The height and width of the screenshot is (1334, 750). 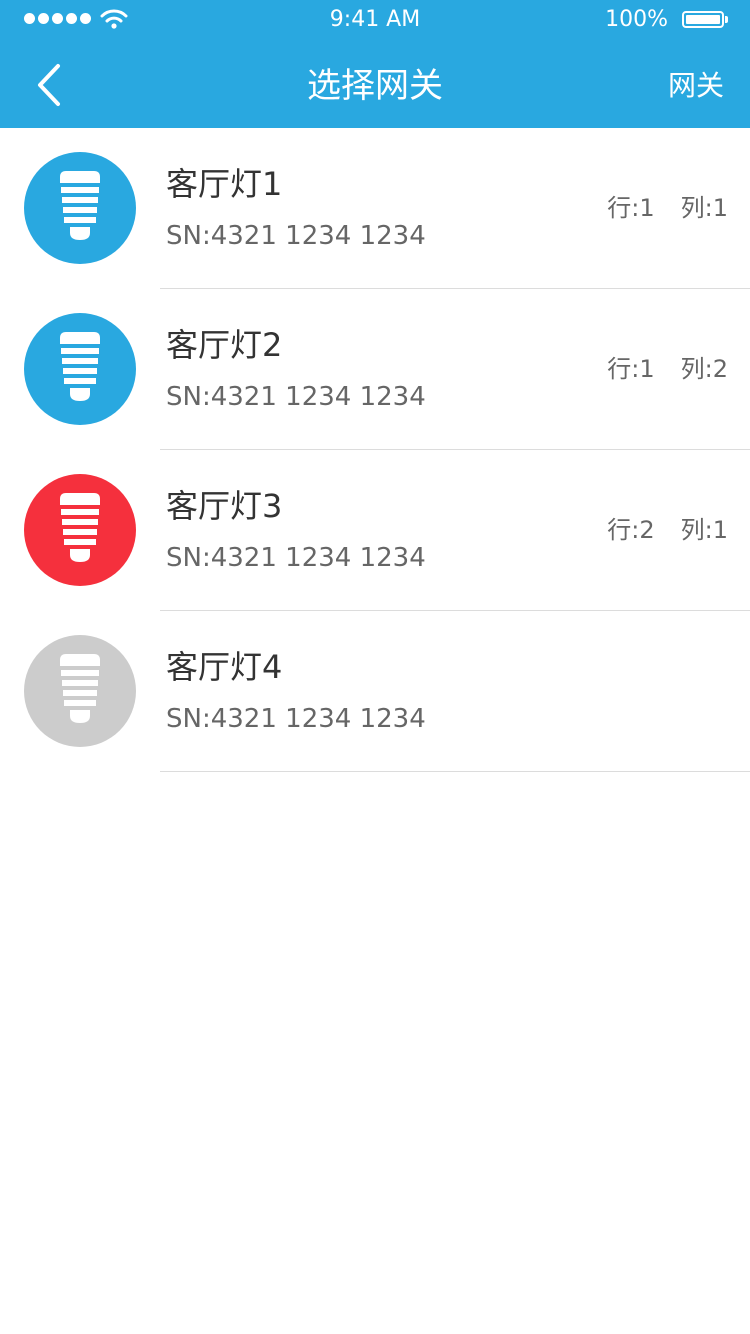 What do you see at coordinates (703, 19) in the screenshot?
I see `battery-icon` at bounding box center [703, 19].